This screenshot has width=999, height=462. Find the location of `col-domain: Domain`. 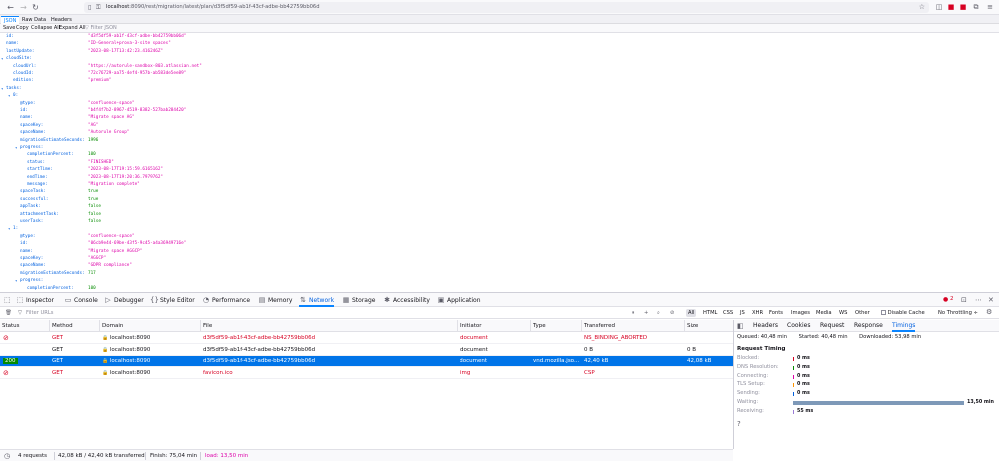

col-domain: Domain is located at coordinates (111, 326).